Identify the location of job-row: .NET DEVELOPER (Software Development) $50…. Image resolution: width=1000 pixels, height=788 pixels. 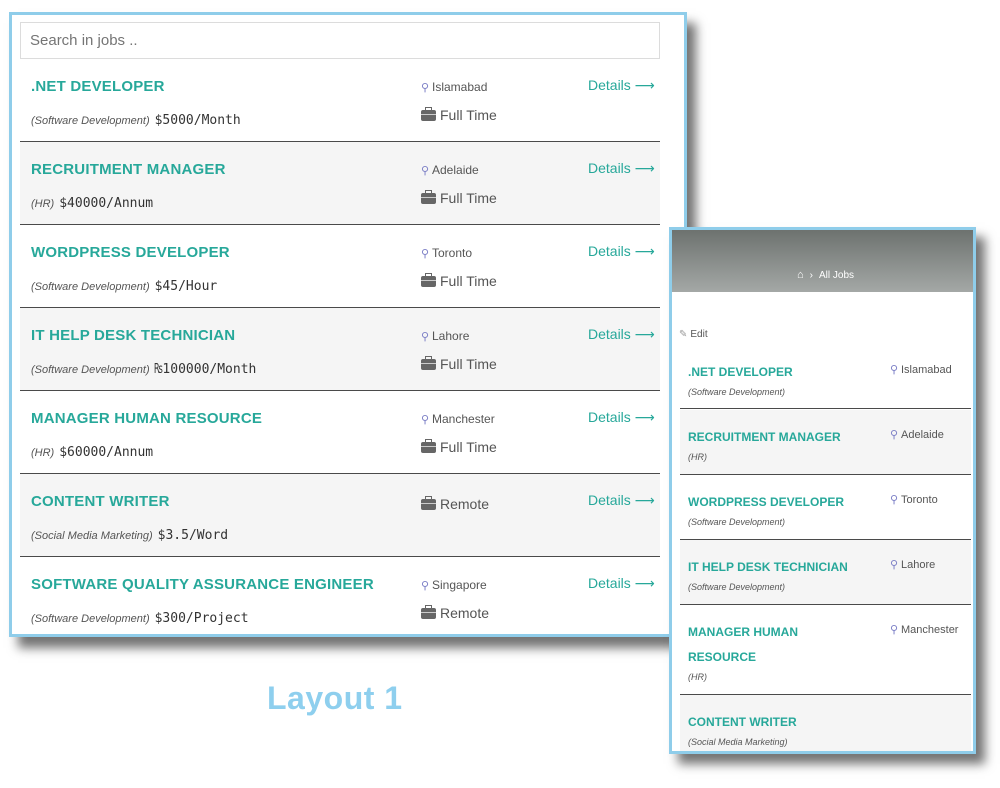
(340, 100).